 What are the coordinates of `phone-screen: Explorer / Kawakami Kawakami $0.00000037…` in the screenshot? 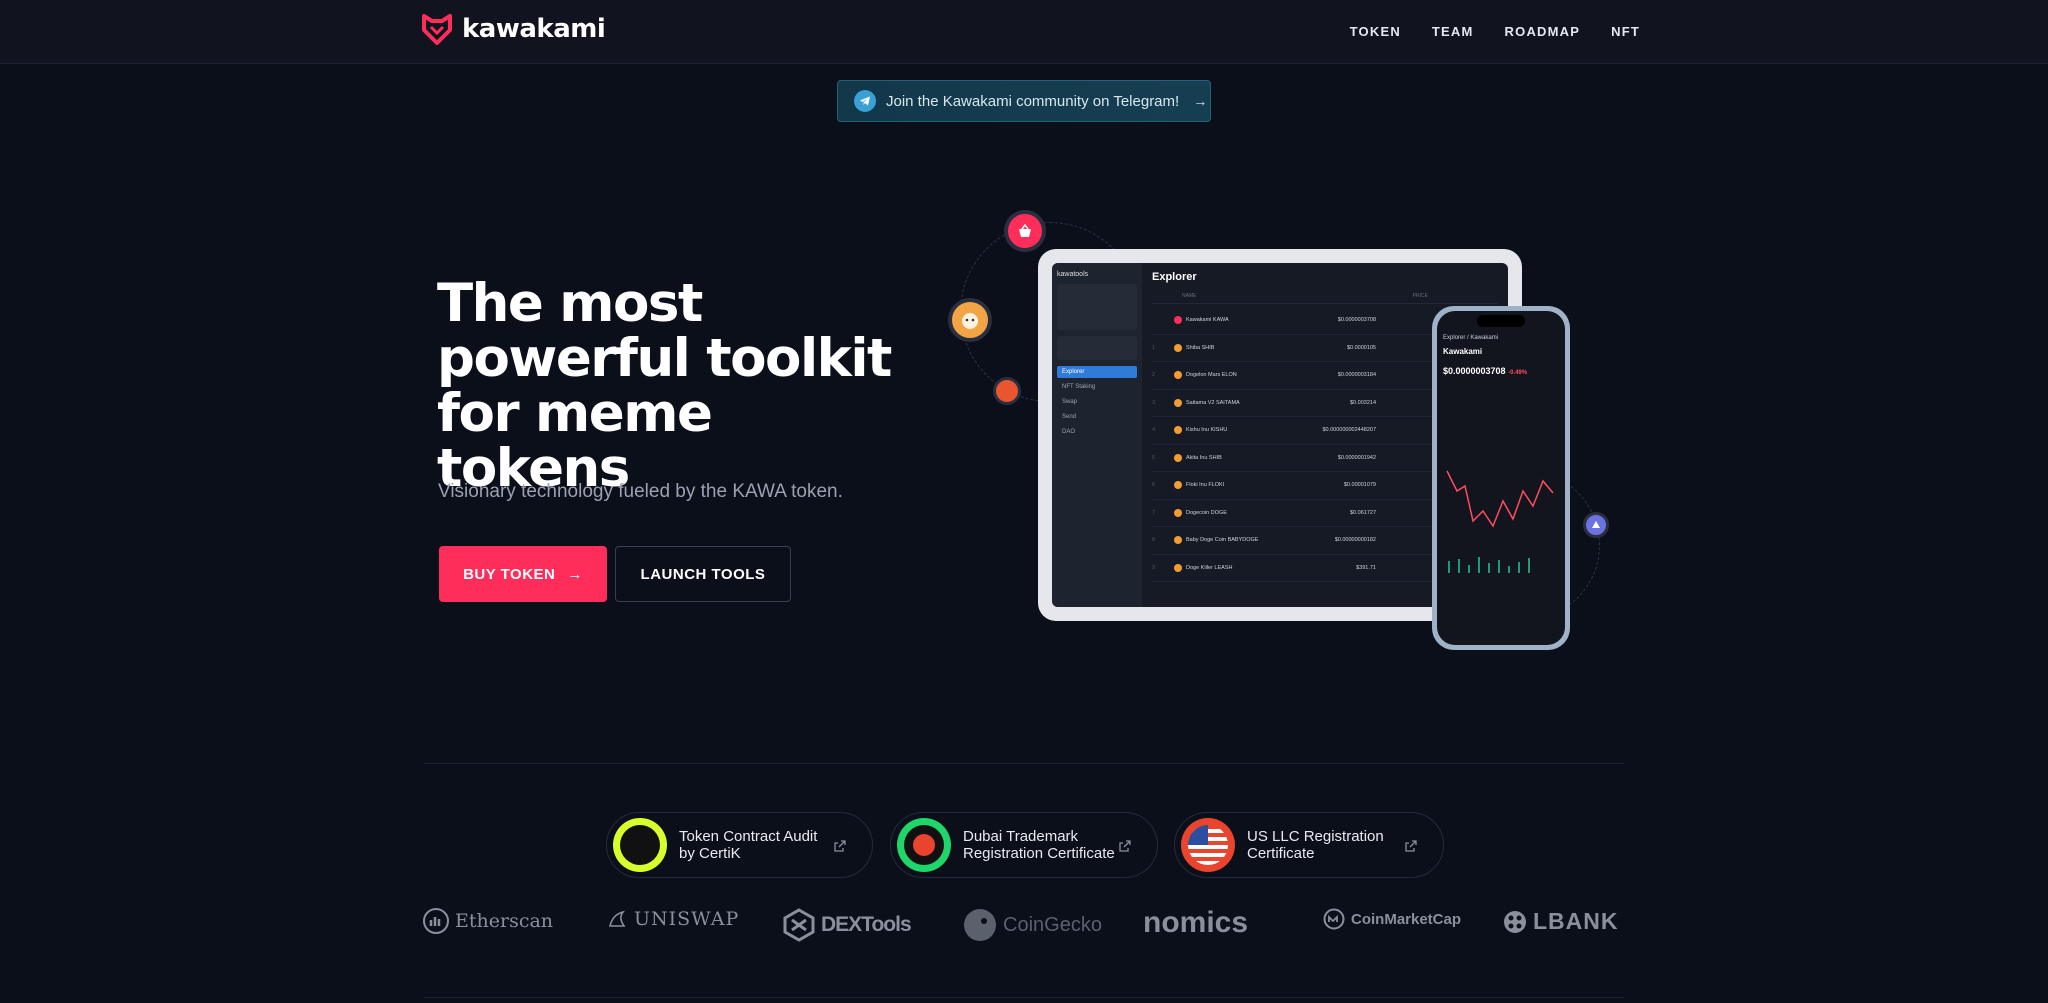 It's located at (1501, 478).